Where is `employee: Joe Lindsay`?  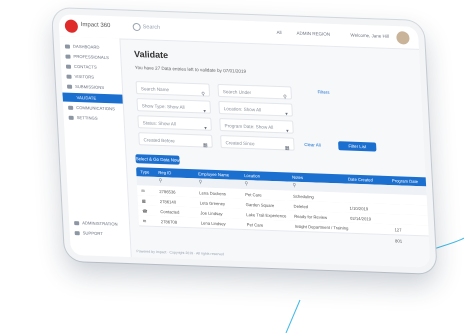
employee: Joe Lindsay is located at coordinates (211, 213).